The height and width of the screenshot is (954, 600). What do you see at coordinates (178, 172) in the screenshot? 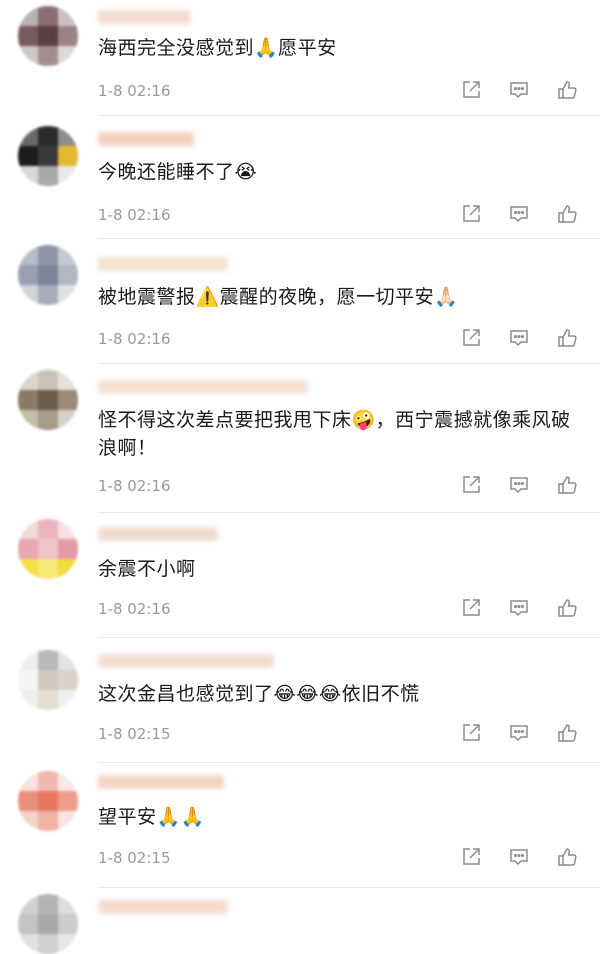
I see `comment-text: 今晚还能睡不了😭` at bounding box center [178, 172].